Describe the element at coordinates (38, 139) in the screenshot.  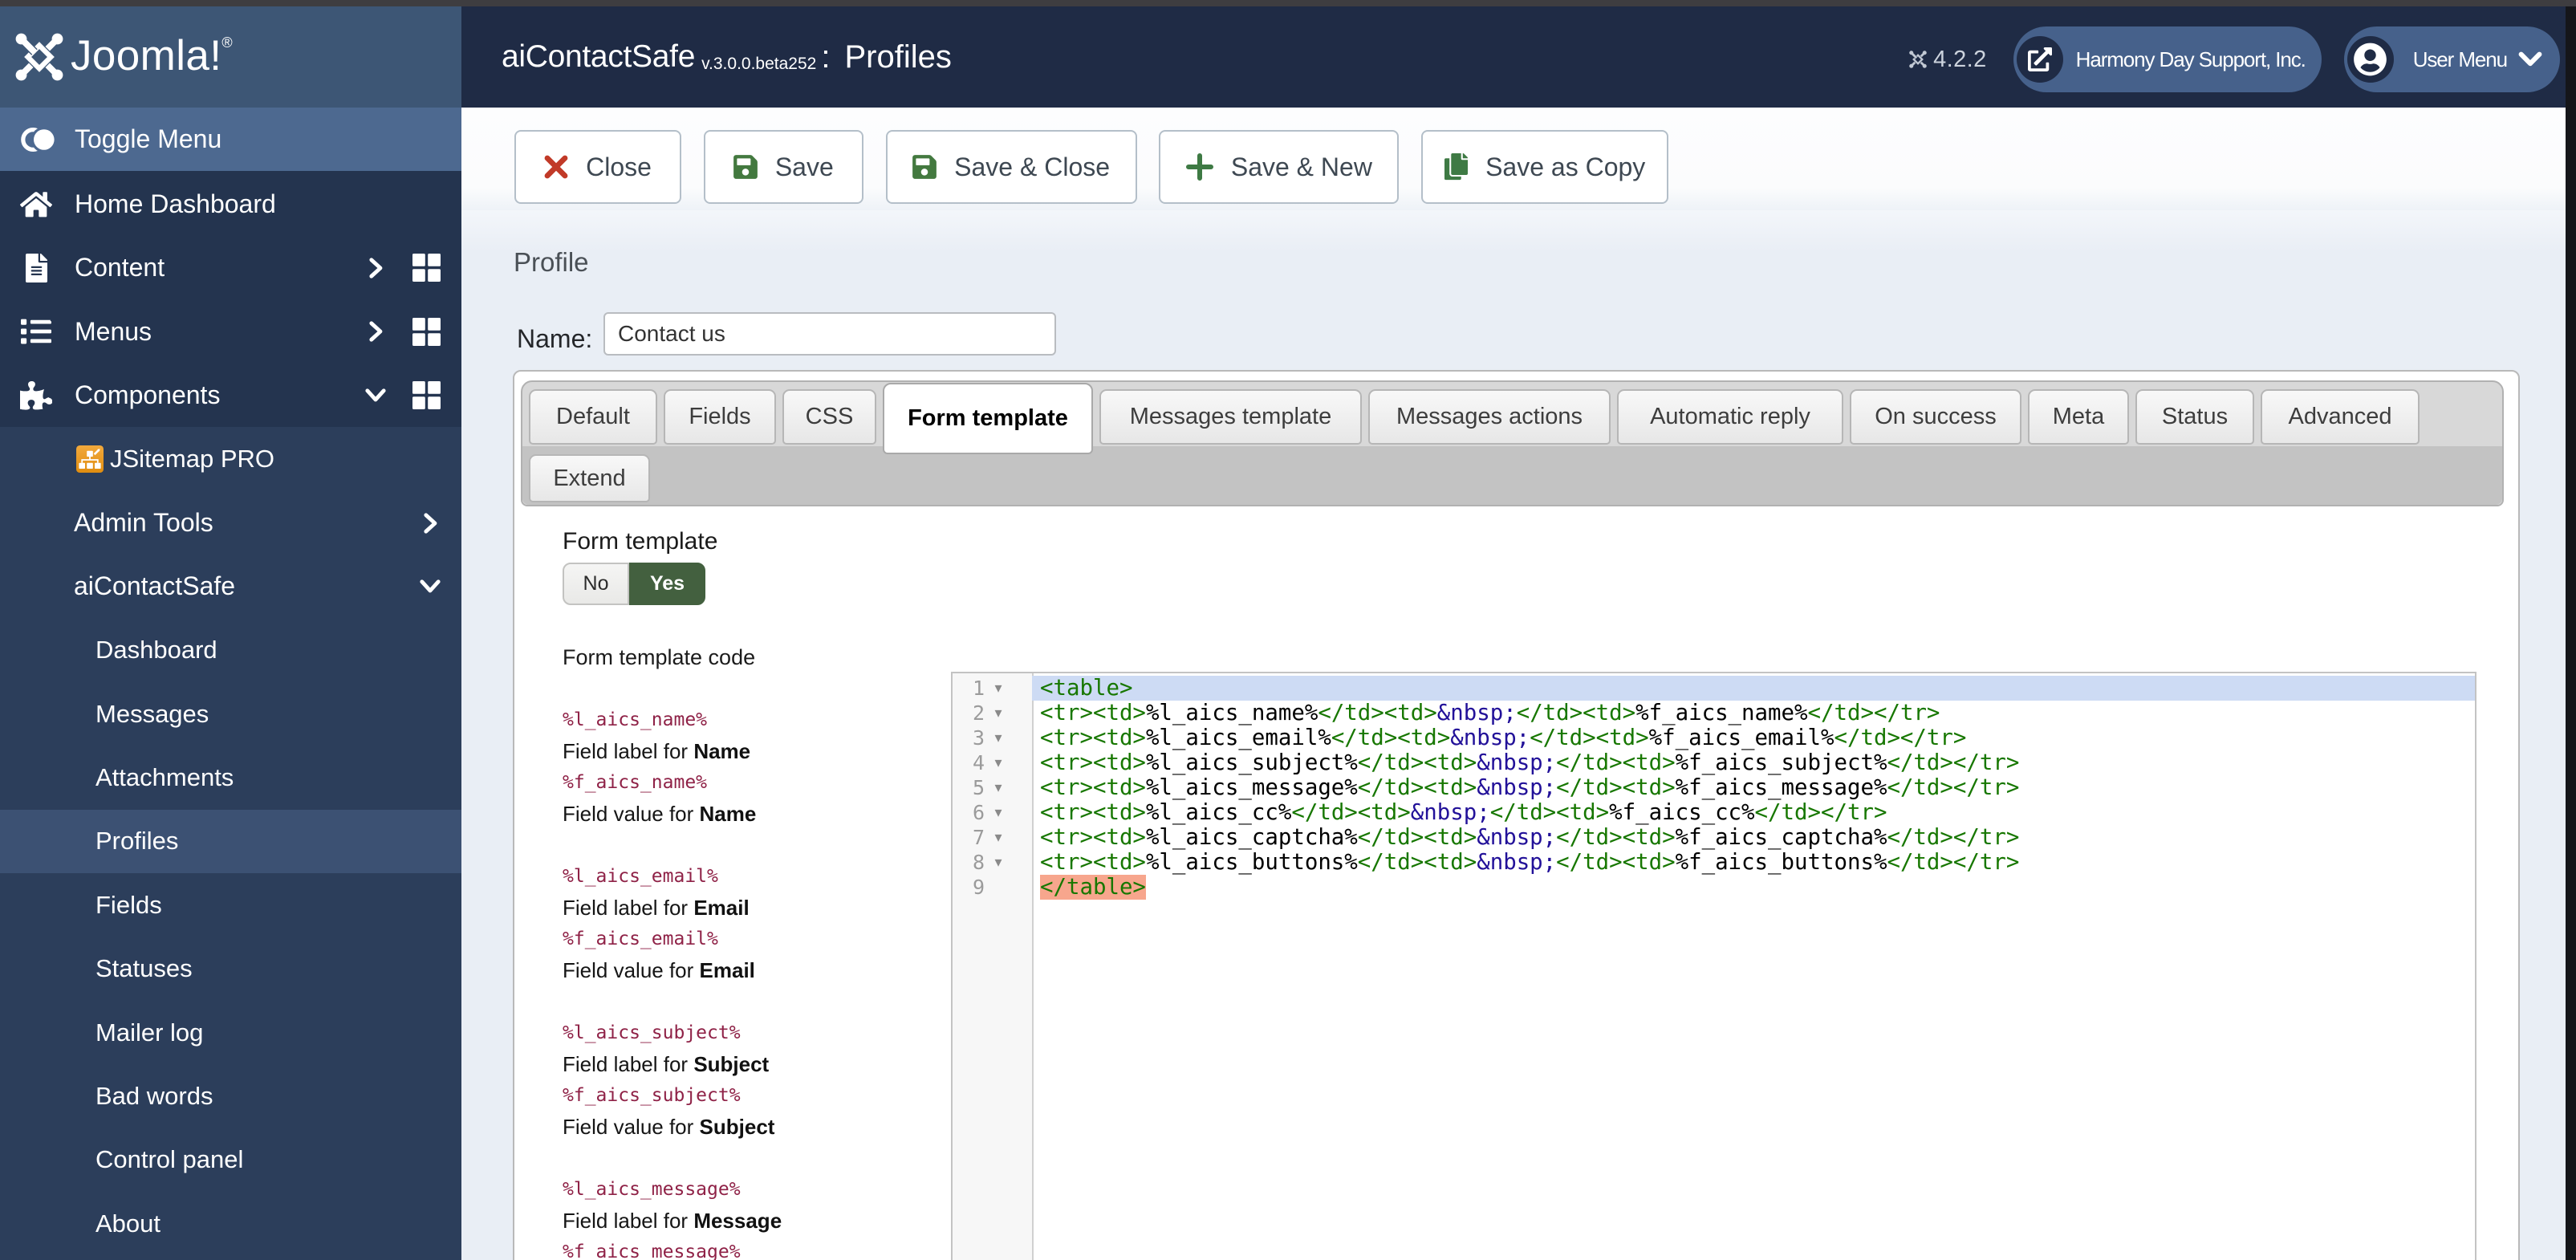
I see `toggle-icon` at that location.